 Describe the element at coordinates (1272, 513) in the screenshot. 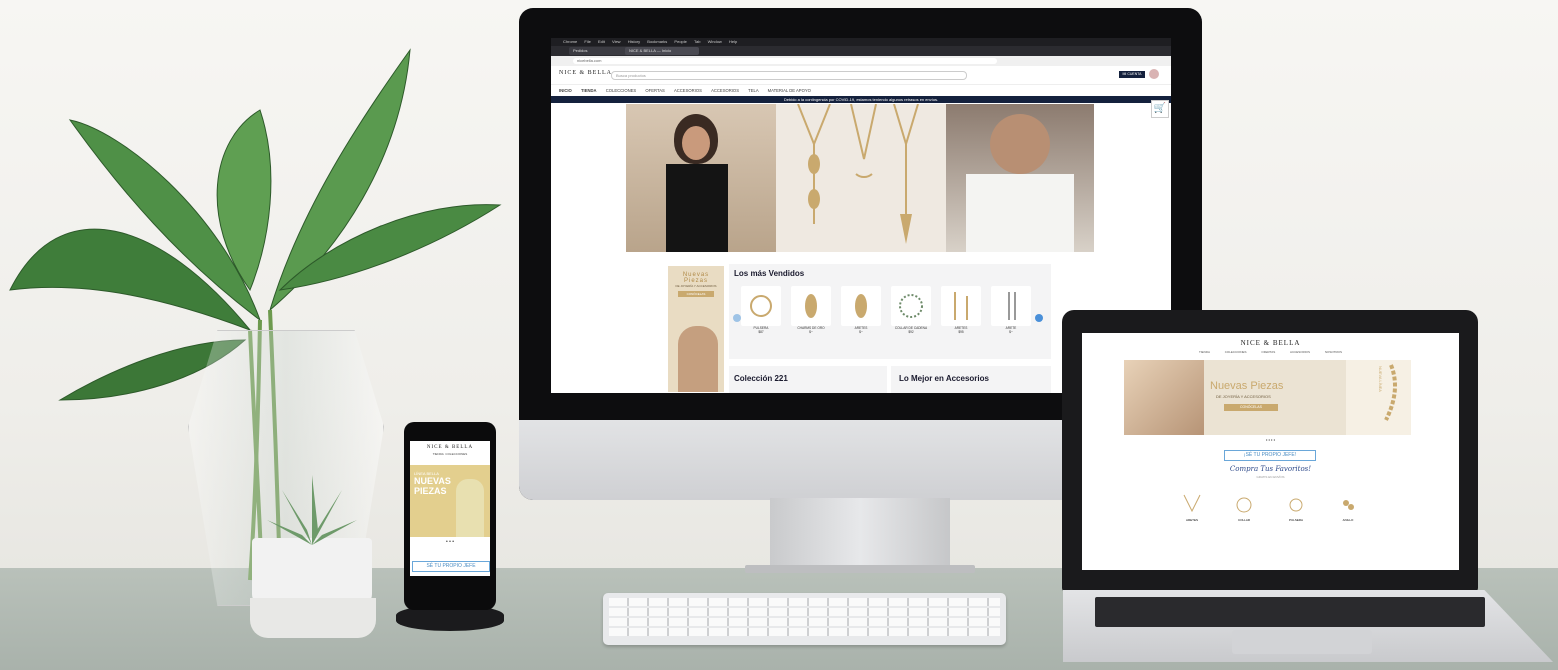

I see `laptop-product-row: ARETES COLLAR PULSERA ANILLO` at that location.